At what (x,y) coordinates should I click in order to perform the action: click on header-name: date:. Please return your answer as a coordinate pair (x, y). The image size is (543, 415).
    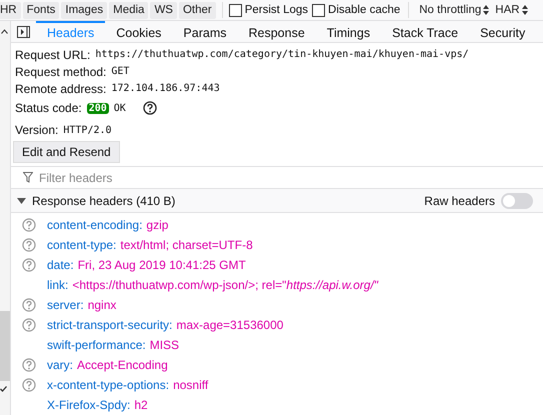
    Looking at the image, I should click on (60, 265).